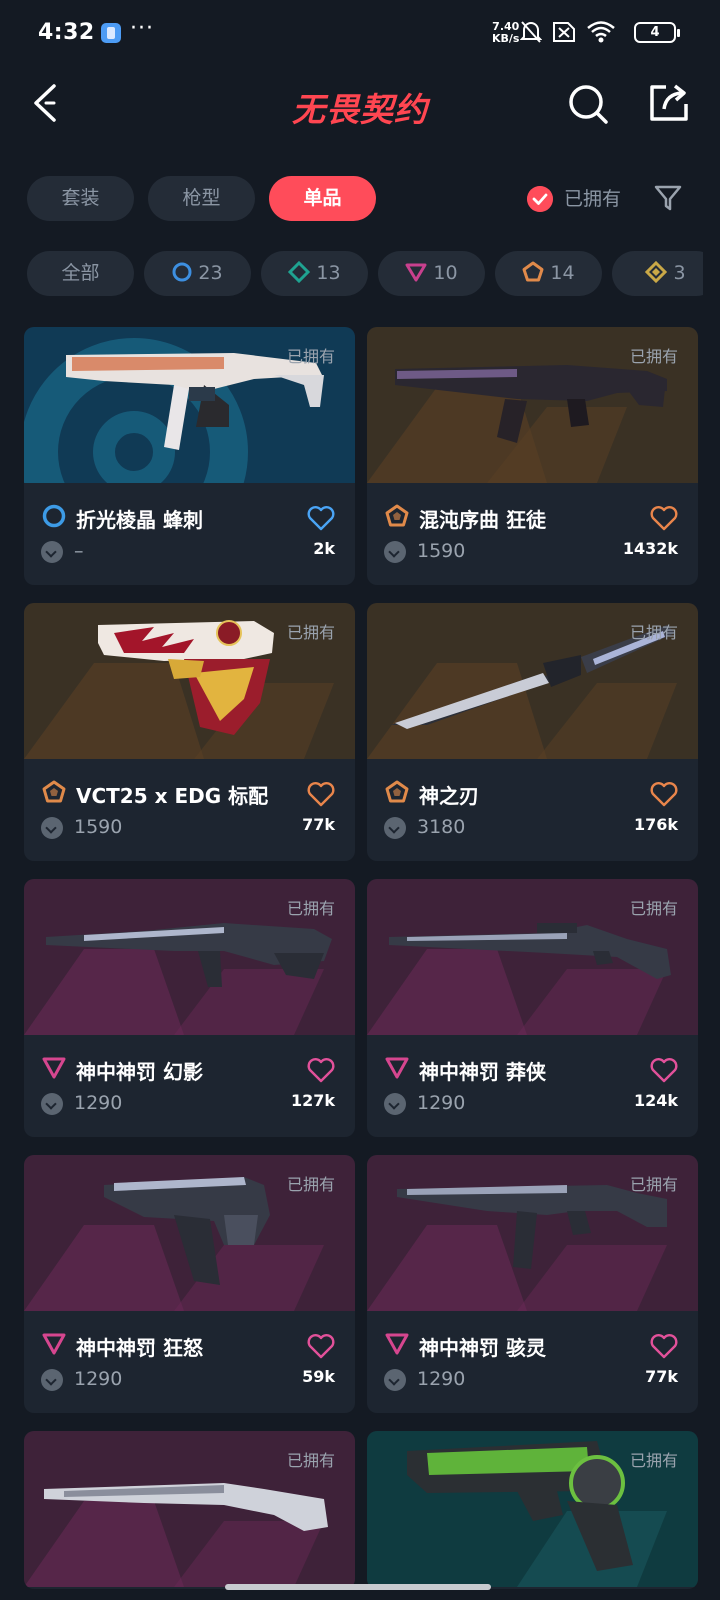  I want to click on ultra-tier-icon, so click(656, 271).